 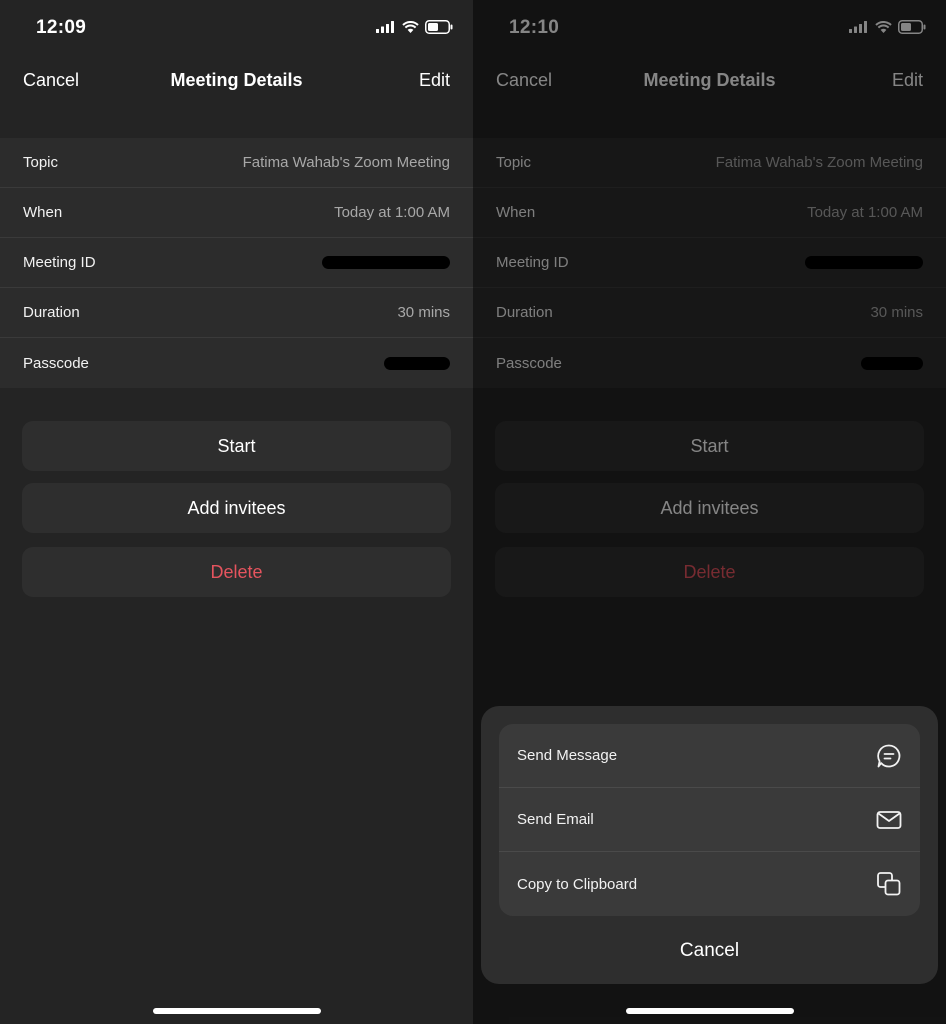 I want to click on cellular-signal-icon, so click(x=385, y=27).